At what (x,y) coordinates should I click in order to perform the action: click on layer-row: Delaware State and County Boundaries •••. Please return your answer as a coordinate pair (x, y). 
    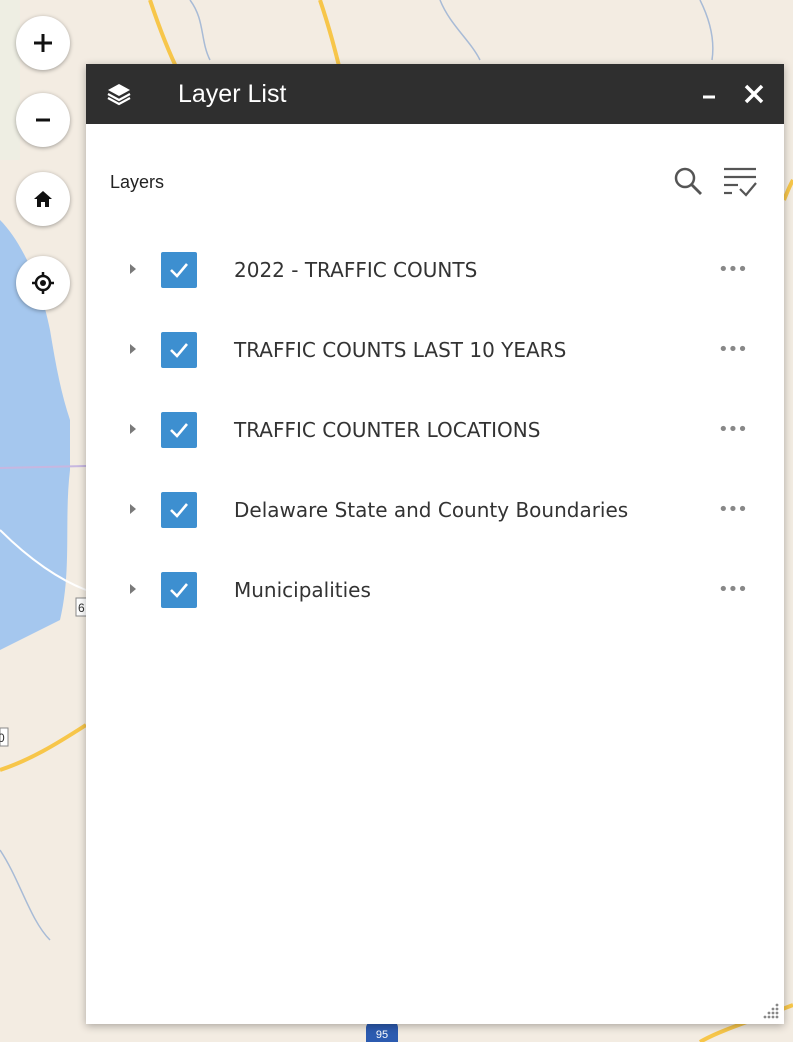
    Looking at the image, I should click on (435, 510).